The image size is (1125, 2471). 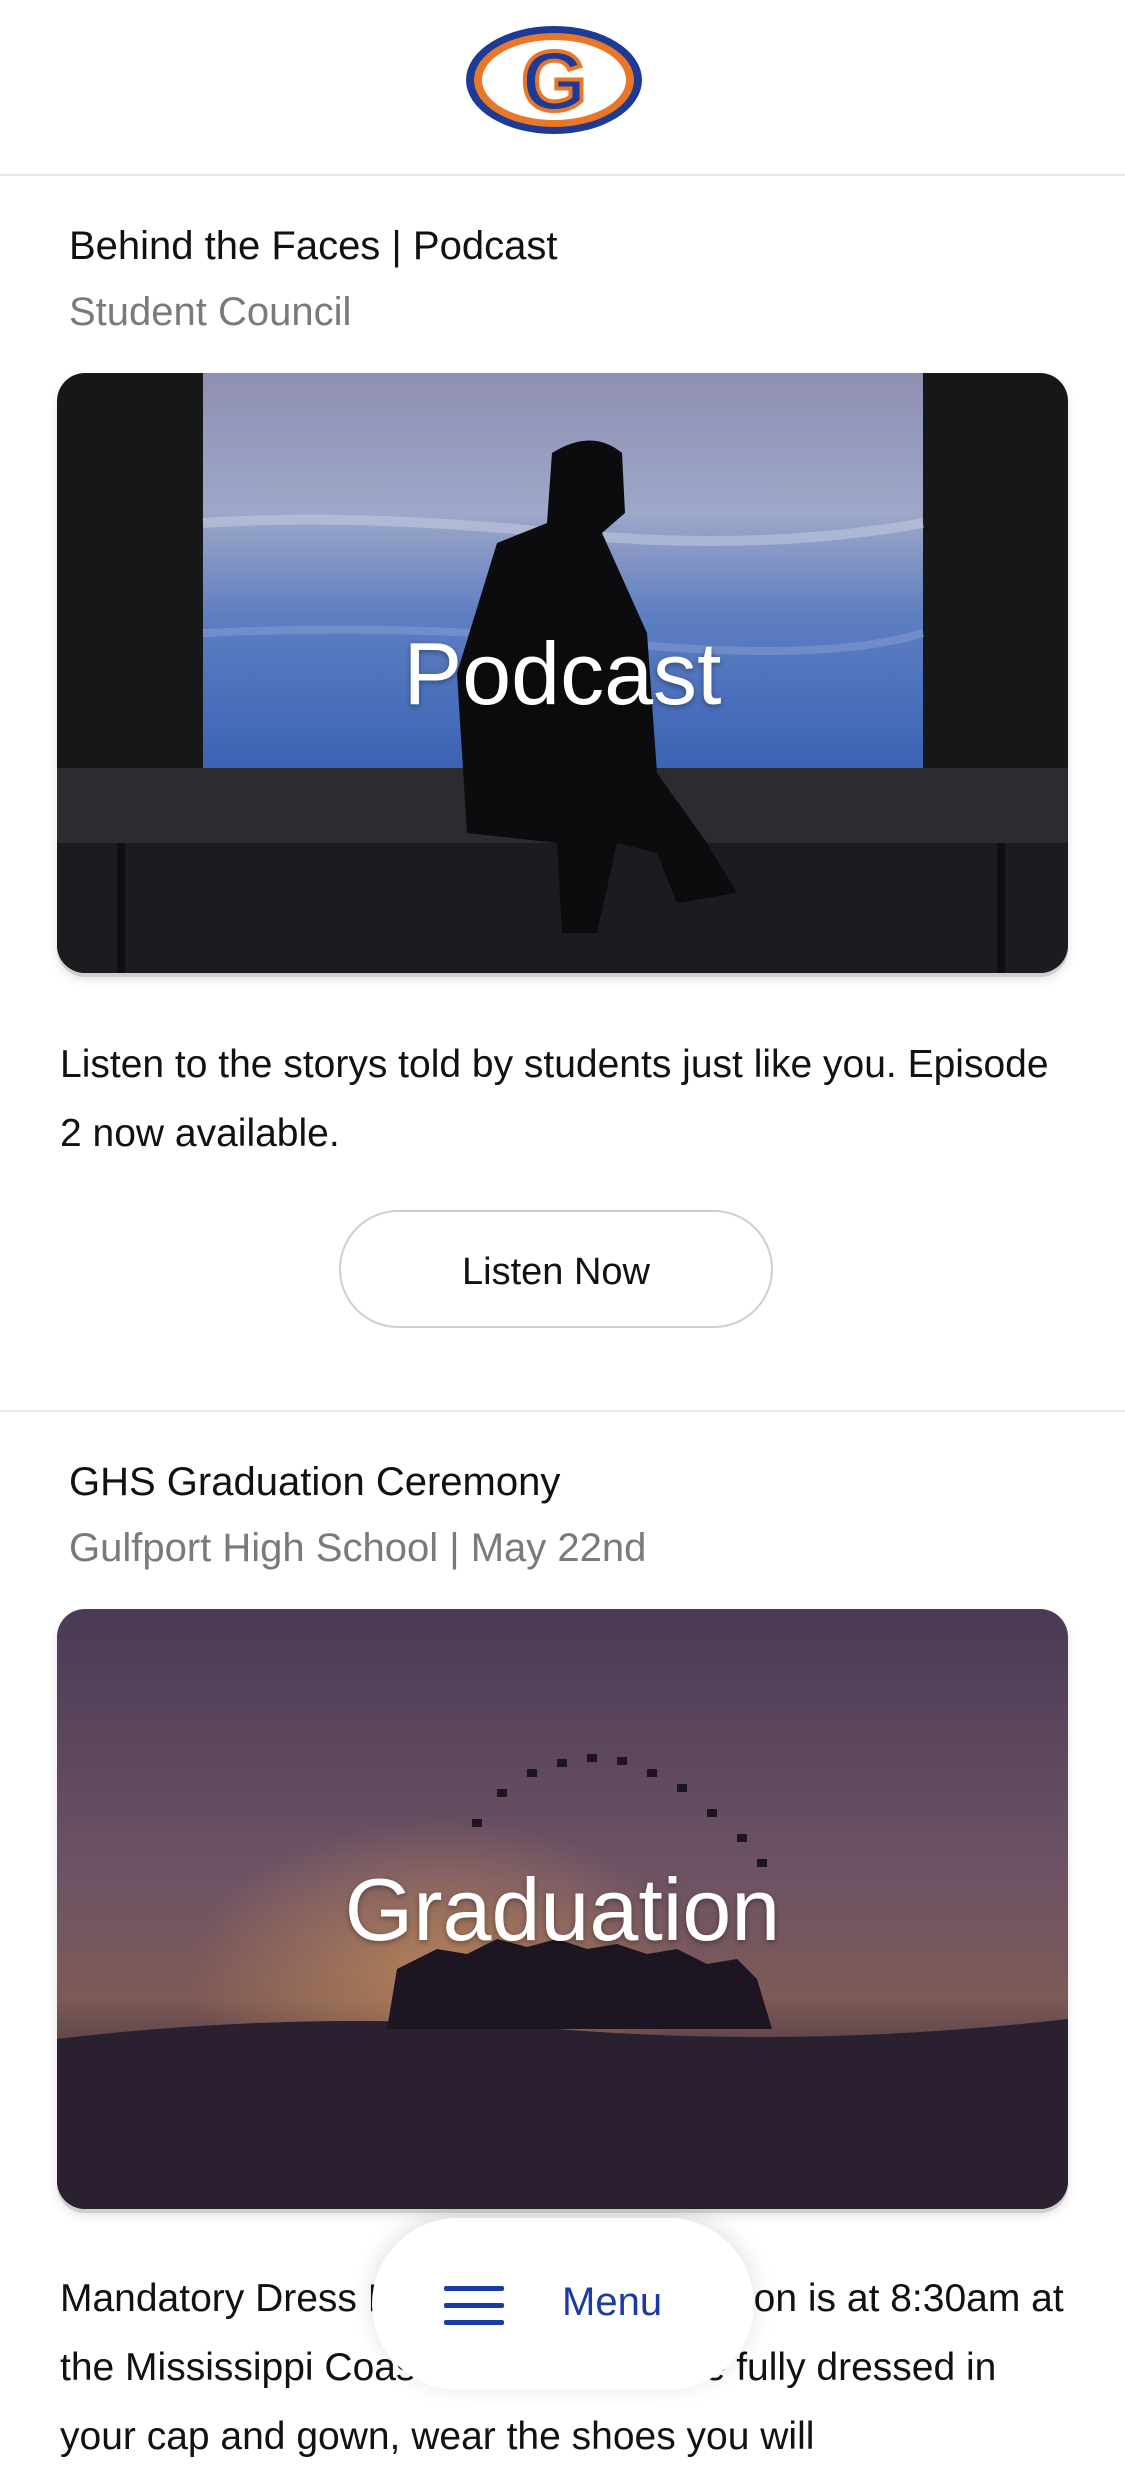 What do you see at coordinates (556, 1269) in the screenshot?
I see `listen-now-button: Listen Now` at bounding box center [556, 1269].